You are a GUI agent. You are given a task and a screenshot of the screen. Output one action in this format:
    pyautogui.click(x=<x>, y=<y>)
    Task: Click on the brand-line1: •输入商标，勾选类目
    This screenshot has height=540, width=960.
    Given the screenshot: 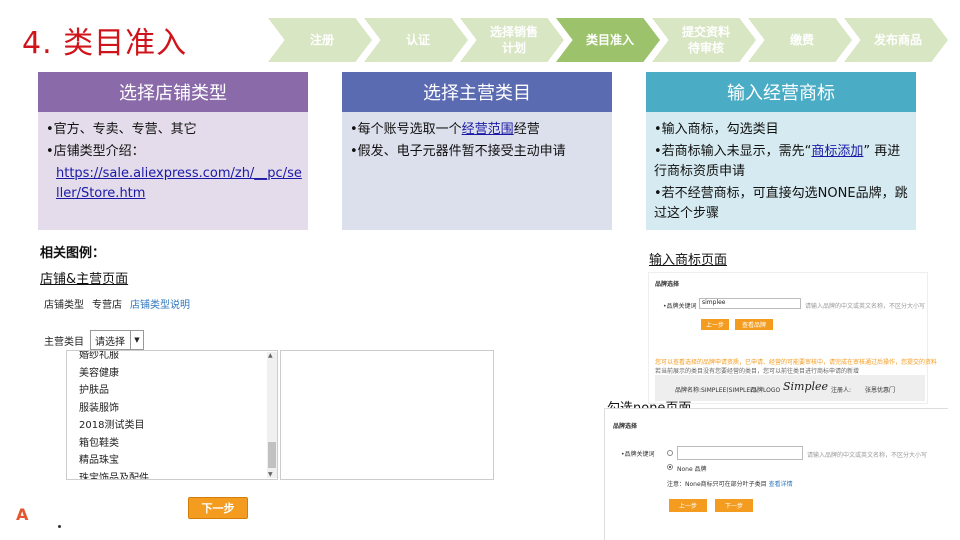 What is the action you would take?
    pyautogui.click(x=716, y=129)
    